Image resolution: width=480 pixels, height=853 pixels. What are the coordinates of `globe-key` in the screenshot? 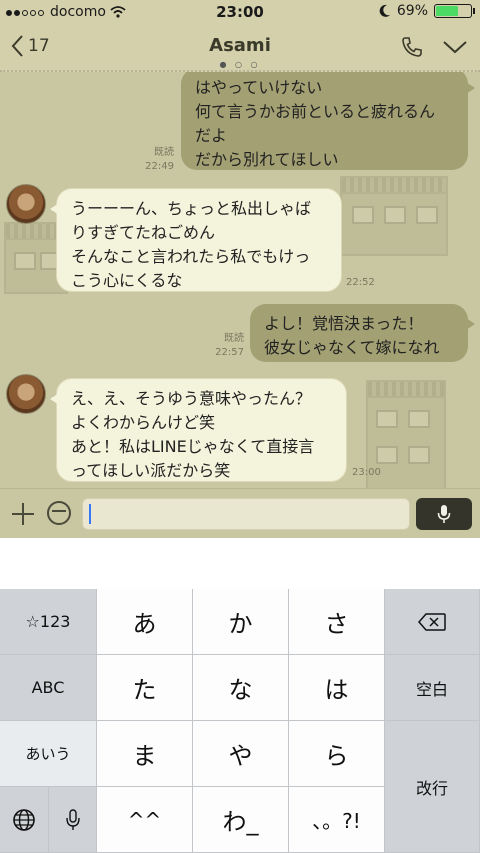 It's located at (24, 820).